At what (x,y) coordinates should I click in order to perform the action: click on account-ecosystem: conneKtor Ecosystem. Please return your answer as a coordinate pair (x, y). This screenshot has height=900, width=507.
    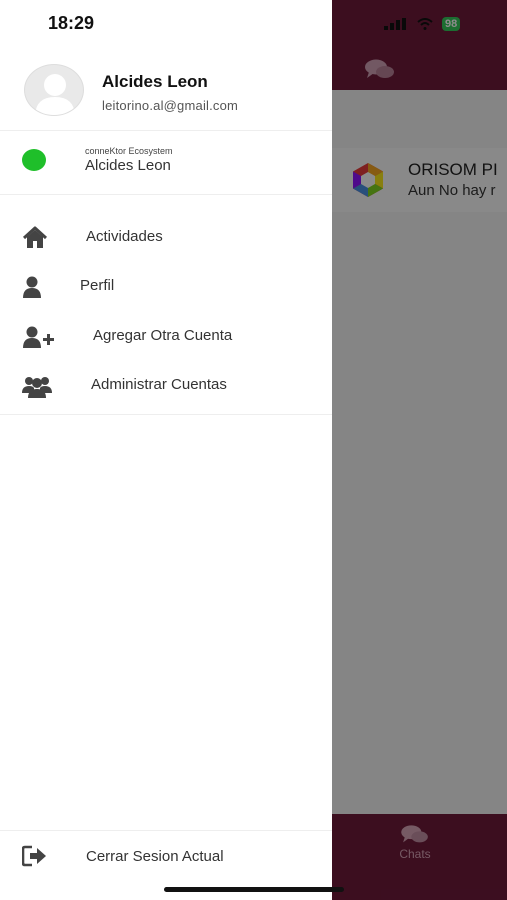
    Looking at the image, I should click on (129, 151).